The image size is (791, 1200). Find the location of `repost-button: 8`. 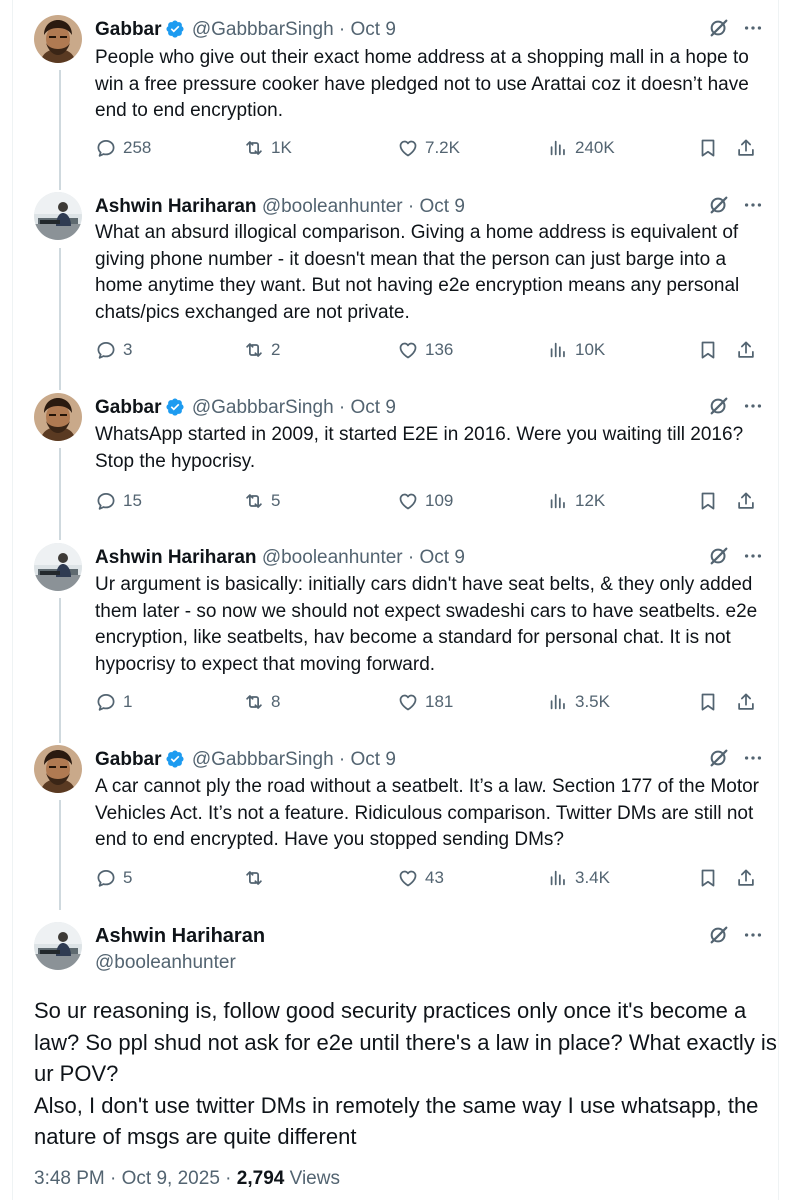

repost-button: 8 is located at coordinates (261, 702).